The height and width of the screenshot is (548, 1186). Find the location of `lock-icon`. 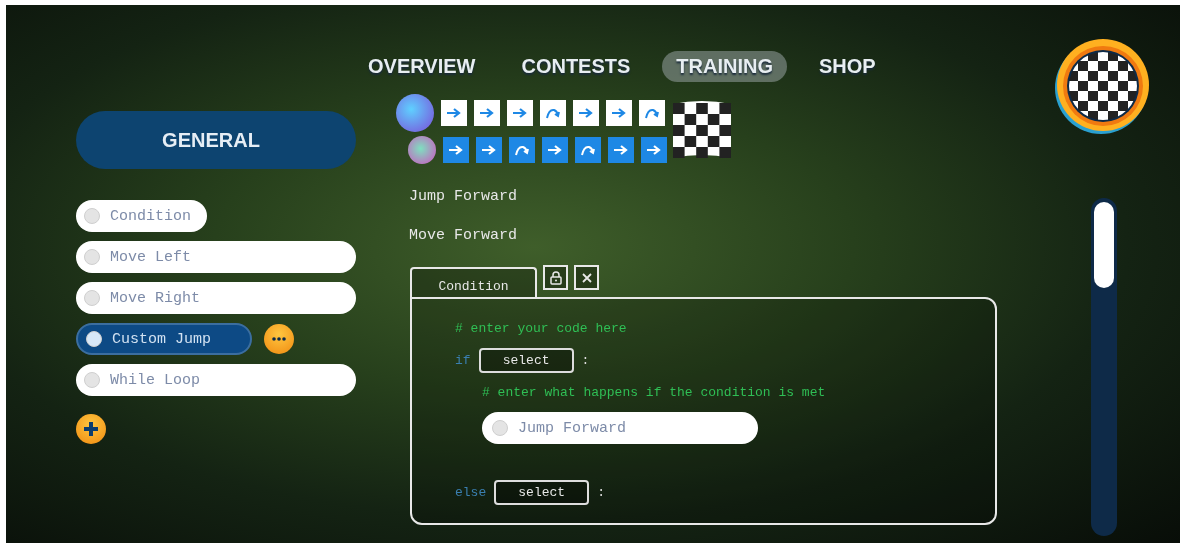

lock-icon is located at coordinates (555, 277).